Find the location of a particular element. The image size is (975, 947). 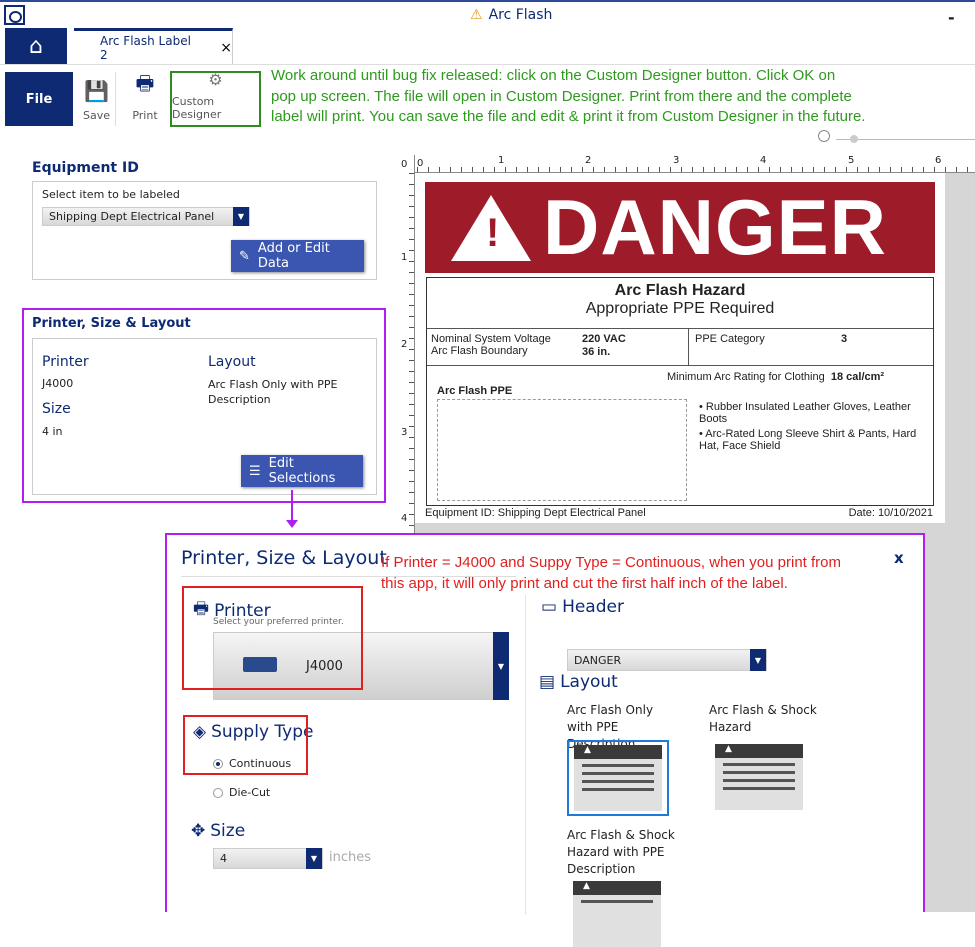

ruler-tick: 6 is located at coordinates (938, 160).